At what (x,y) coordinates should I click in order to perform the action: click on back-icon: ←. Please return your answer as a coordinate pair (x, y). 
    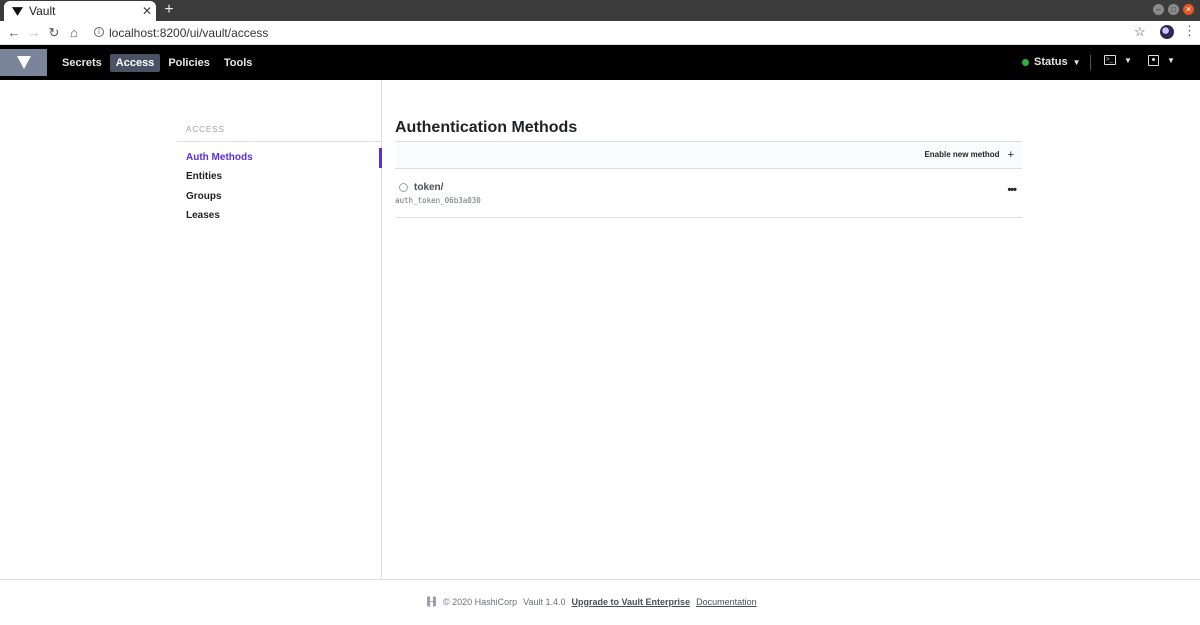
    Looking at the image, I should click on (14, 33).